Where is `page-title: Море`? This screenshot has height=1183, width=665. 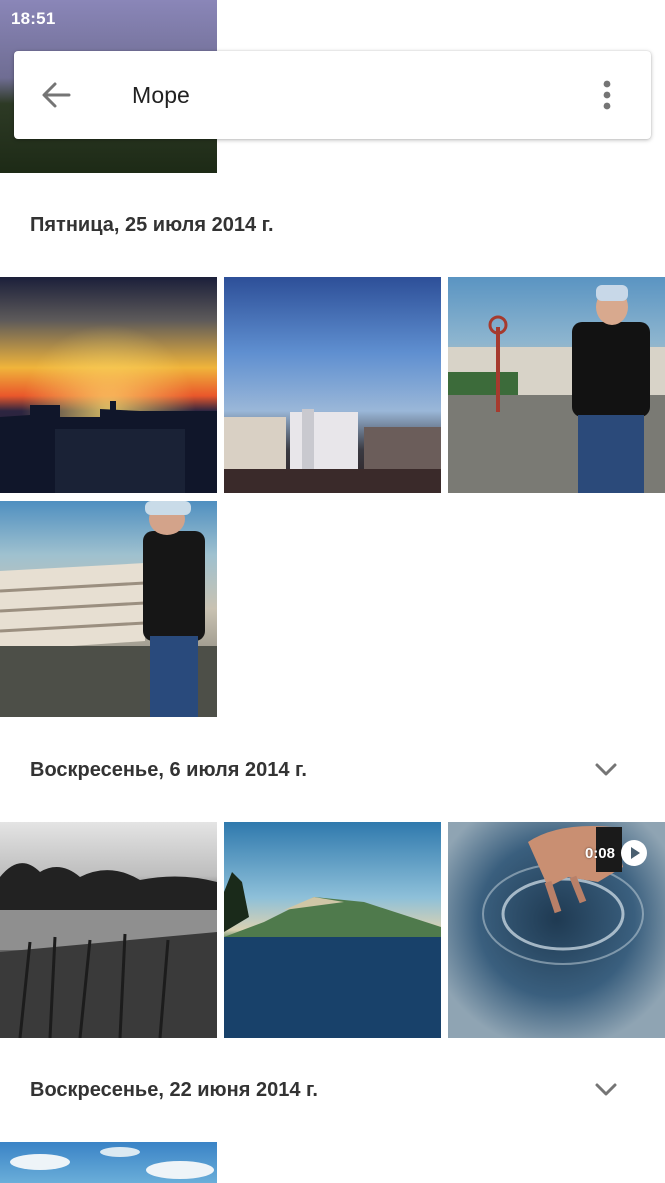
page-title: Море is located at coordinates (161, 95).